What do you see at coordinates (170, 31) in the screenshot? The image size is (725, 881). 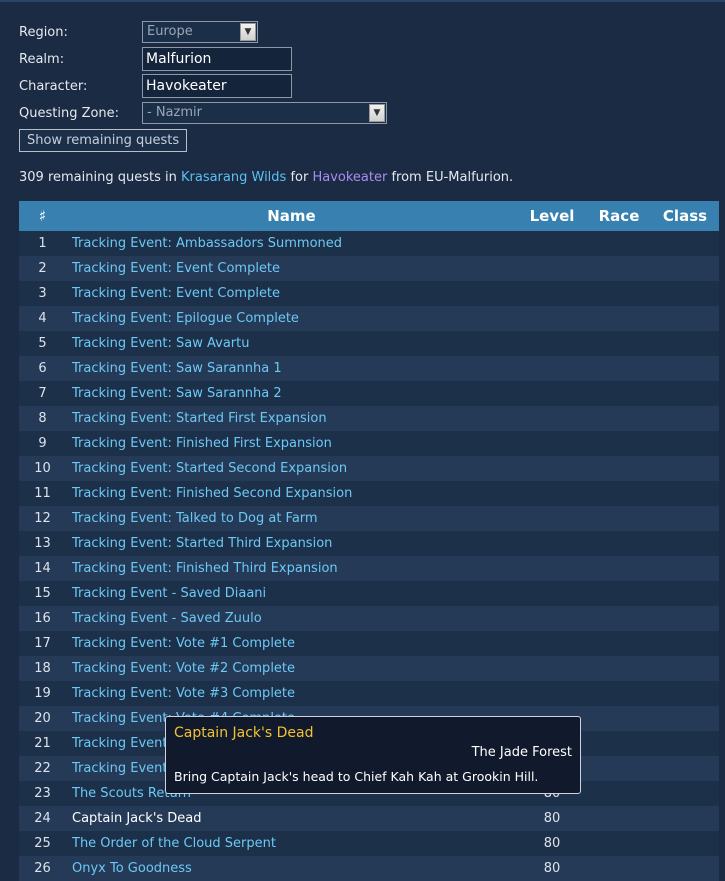 I see `region-select-value: Europe` at bounding box center [170, 31].